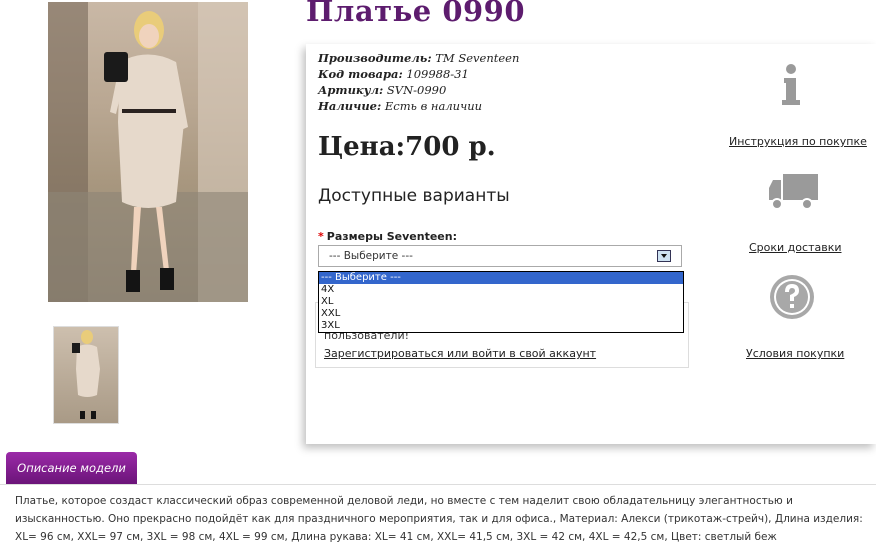  Describe the element at coordinates (500, 256) in the screenshot. I see `size-select: --- Выберите ---` at that location.